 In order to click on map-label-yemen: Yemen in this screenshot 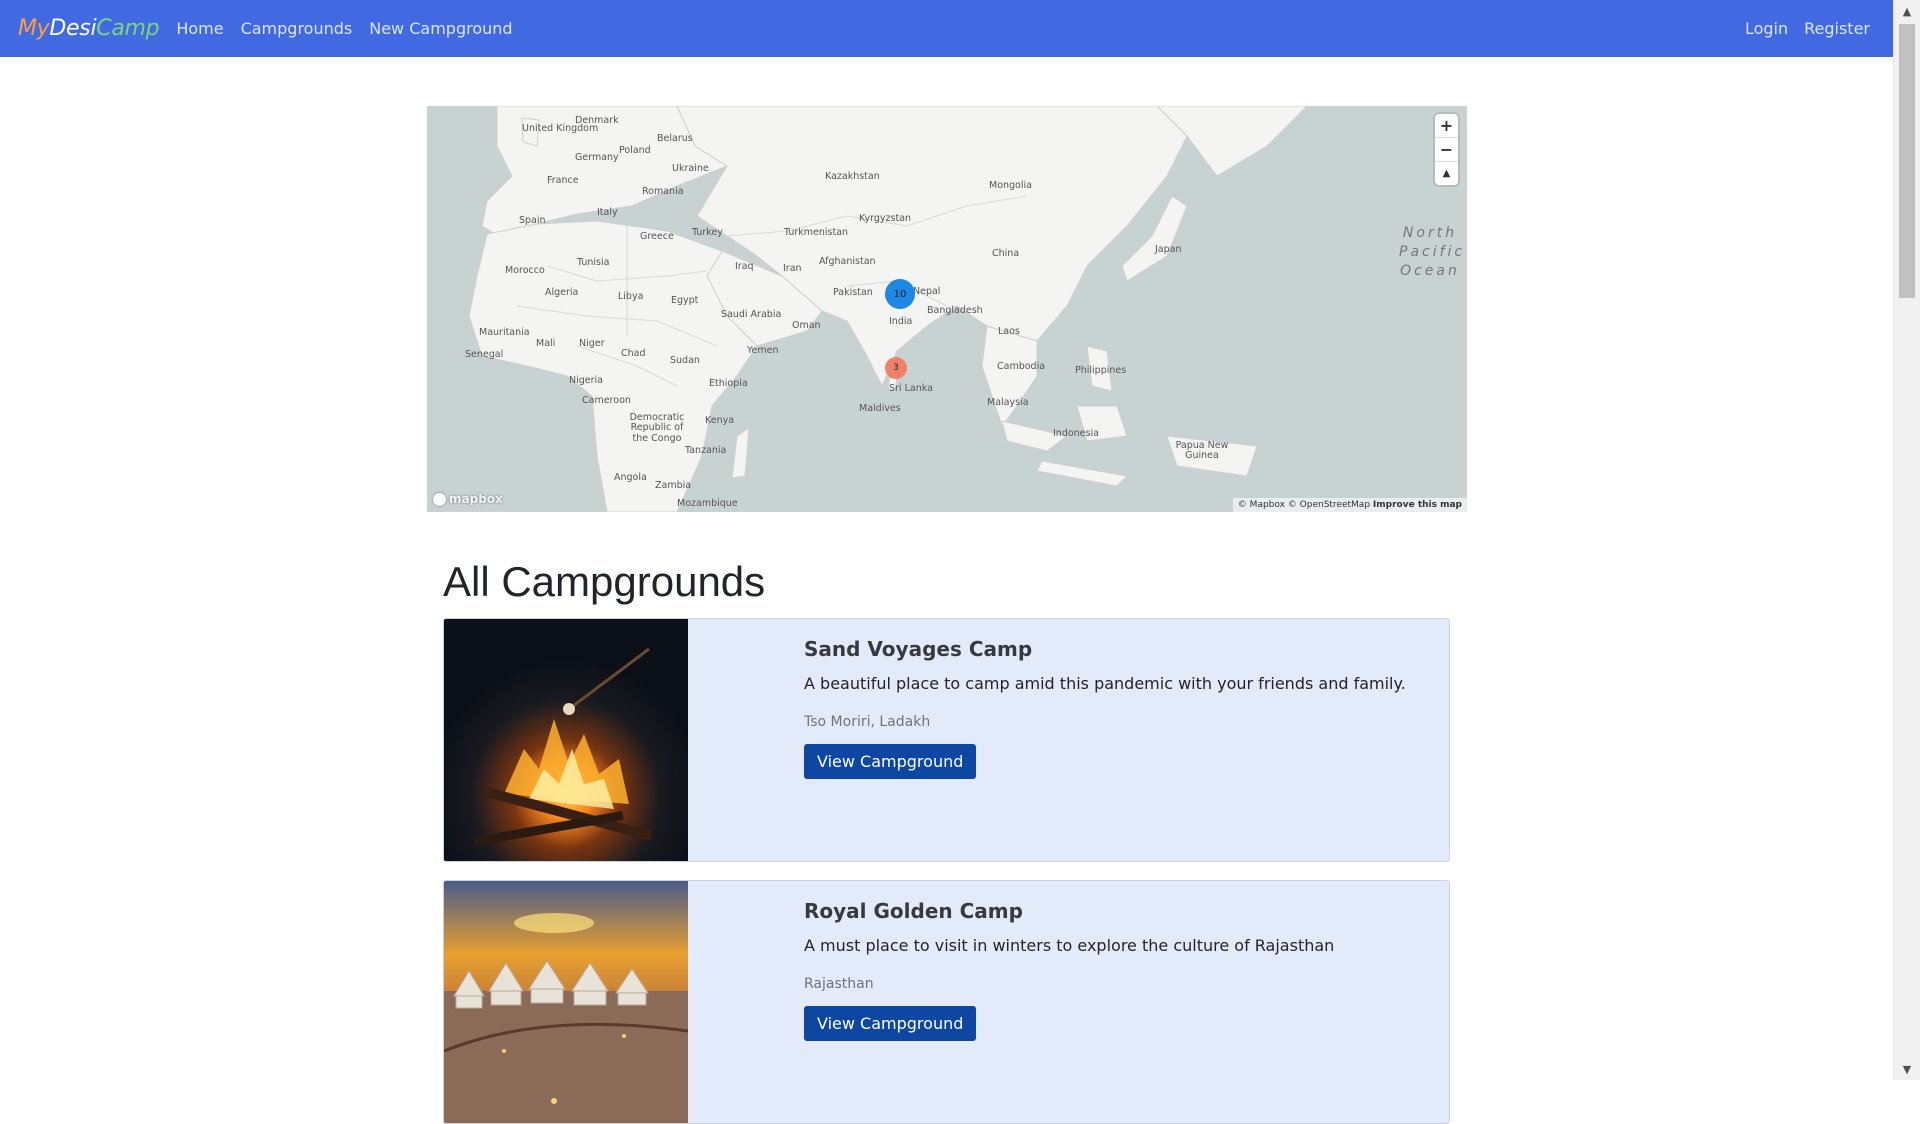, I will do `click(763, 350)`.